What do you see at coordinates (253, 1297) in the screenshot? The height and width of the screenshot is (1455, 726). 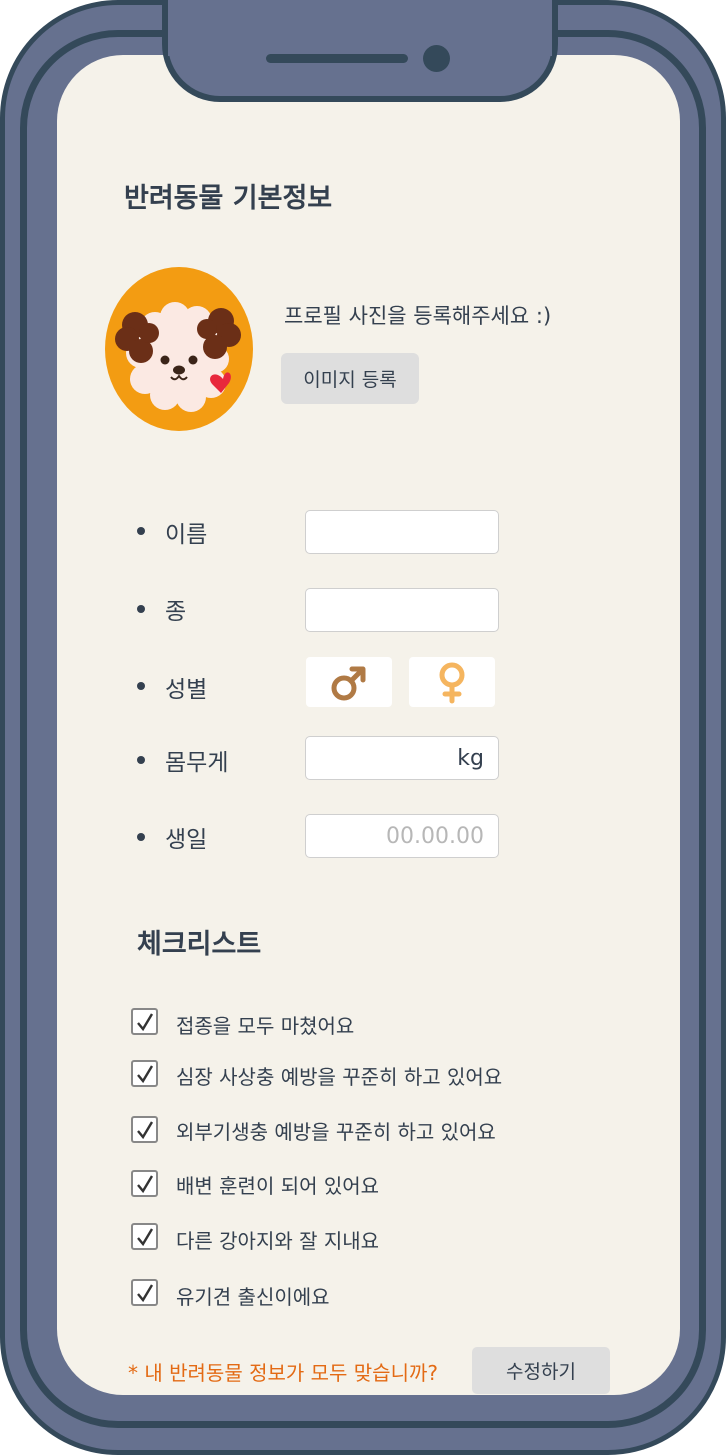 I see `checklist-item-label: 유기견 출신이에요` at bounding box center [253, 1297].